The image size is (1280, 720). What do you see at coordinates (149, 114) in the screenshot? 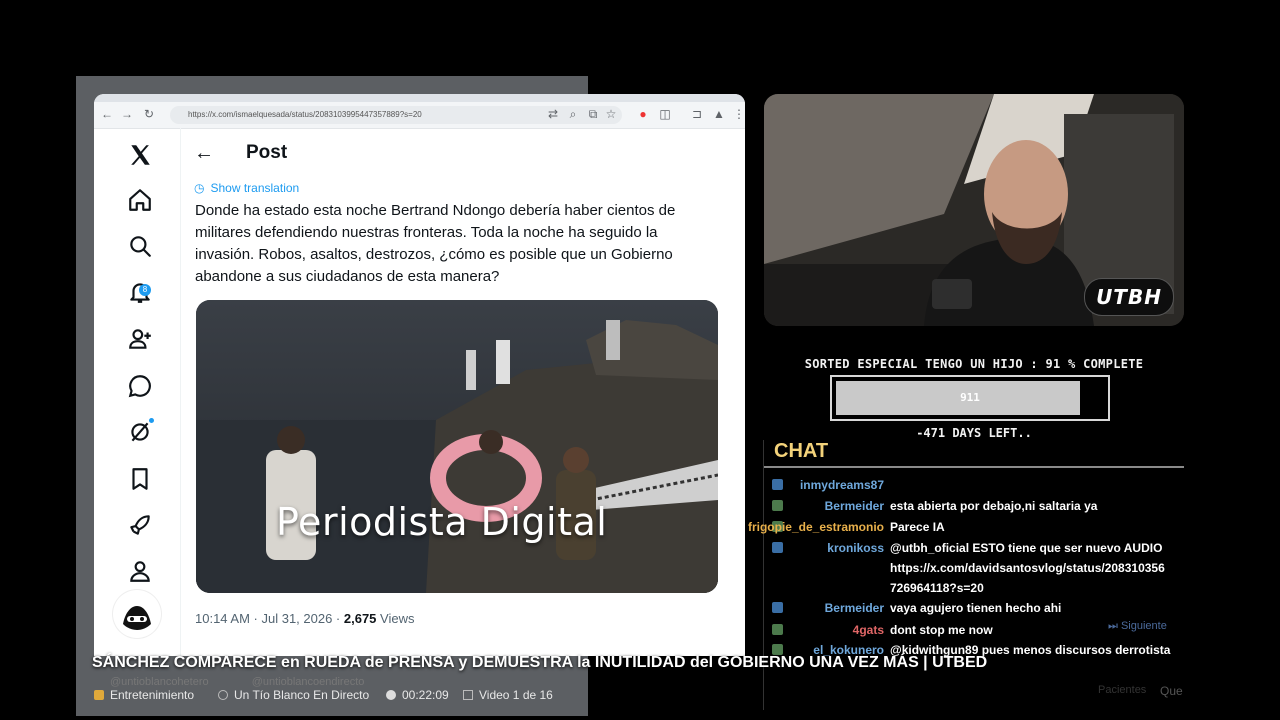
I see `reload-icon: ↻` at bounding box center [149, 114].